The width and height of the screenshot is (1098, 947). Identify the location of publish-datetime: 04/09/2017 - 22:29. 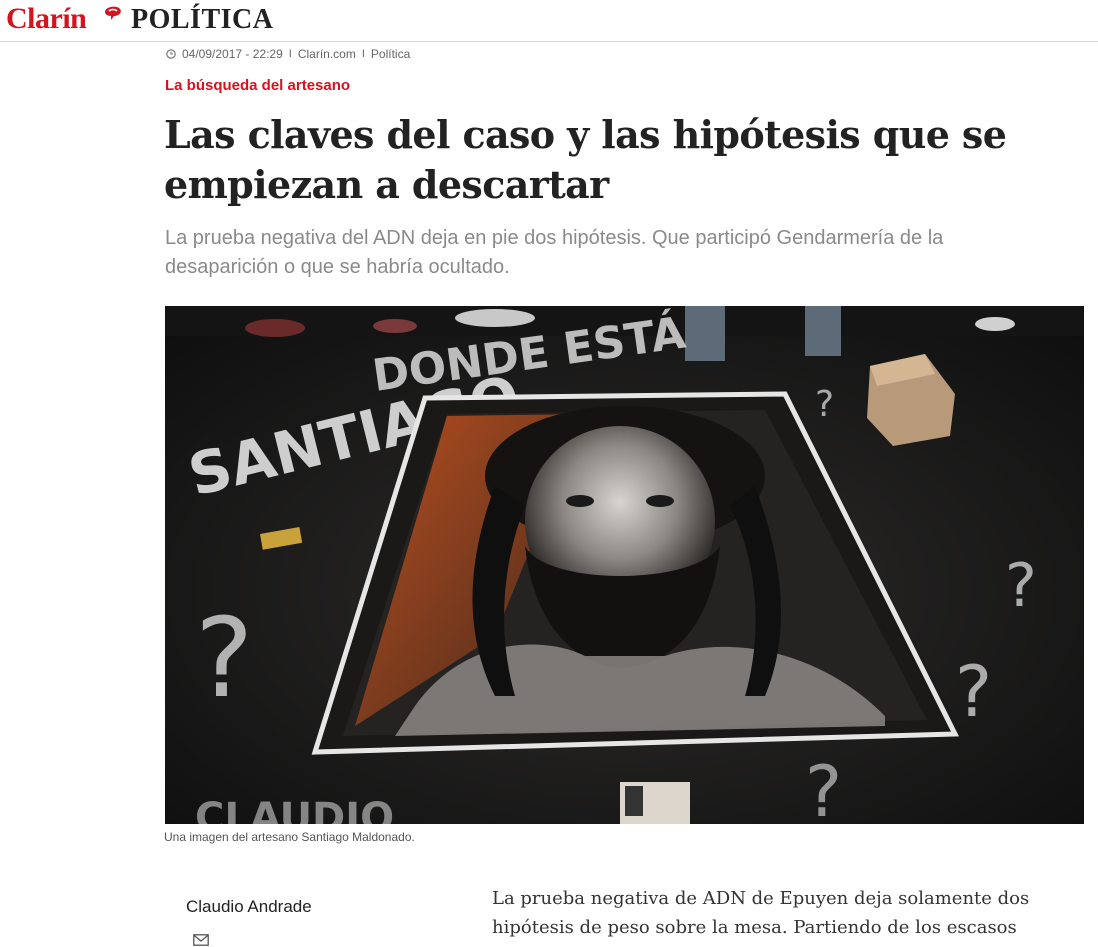
(232, 54).